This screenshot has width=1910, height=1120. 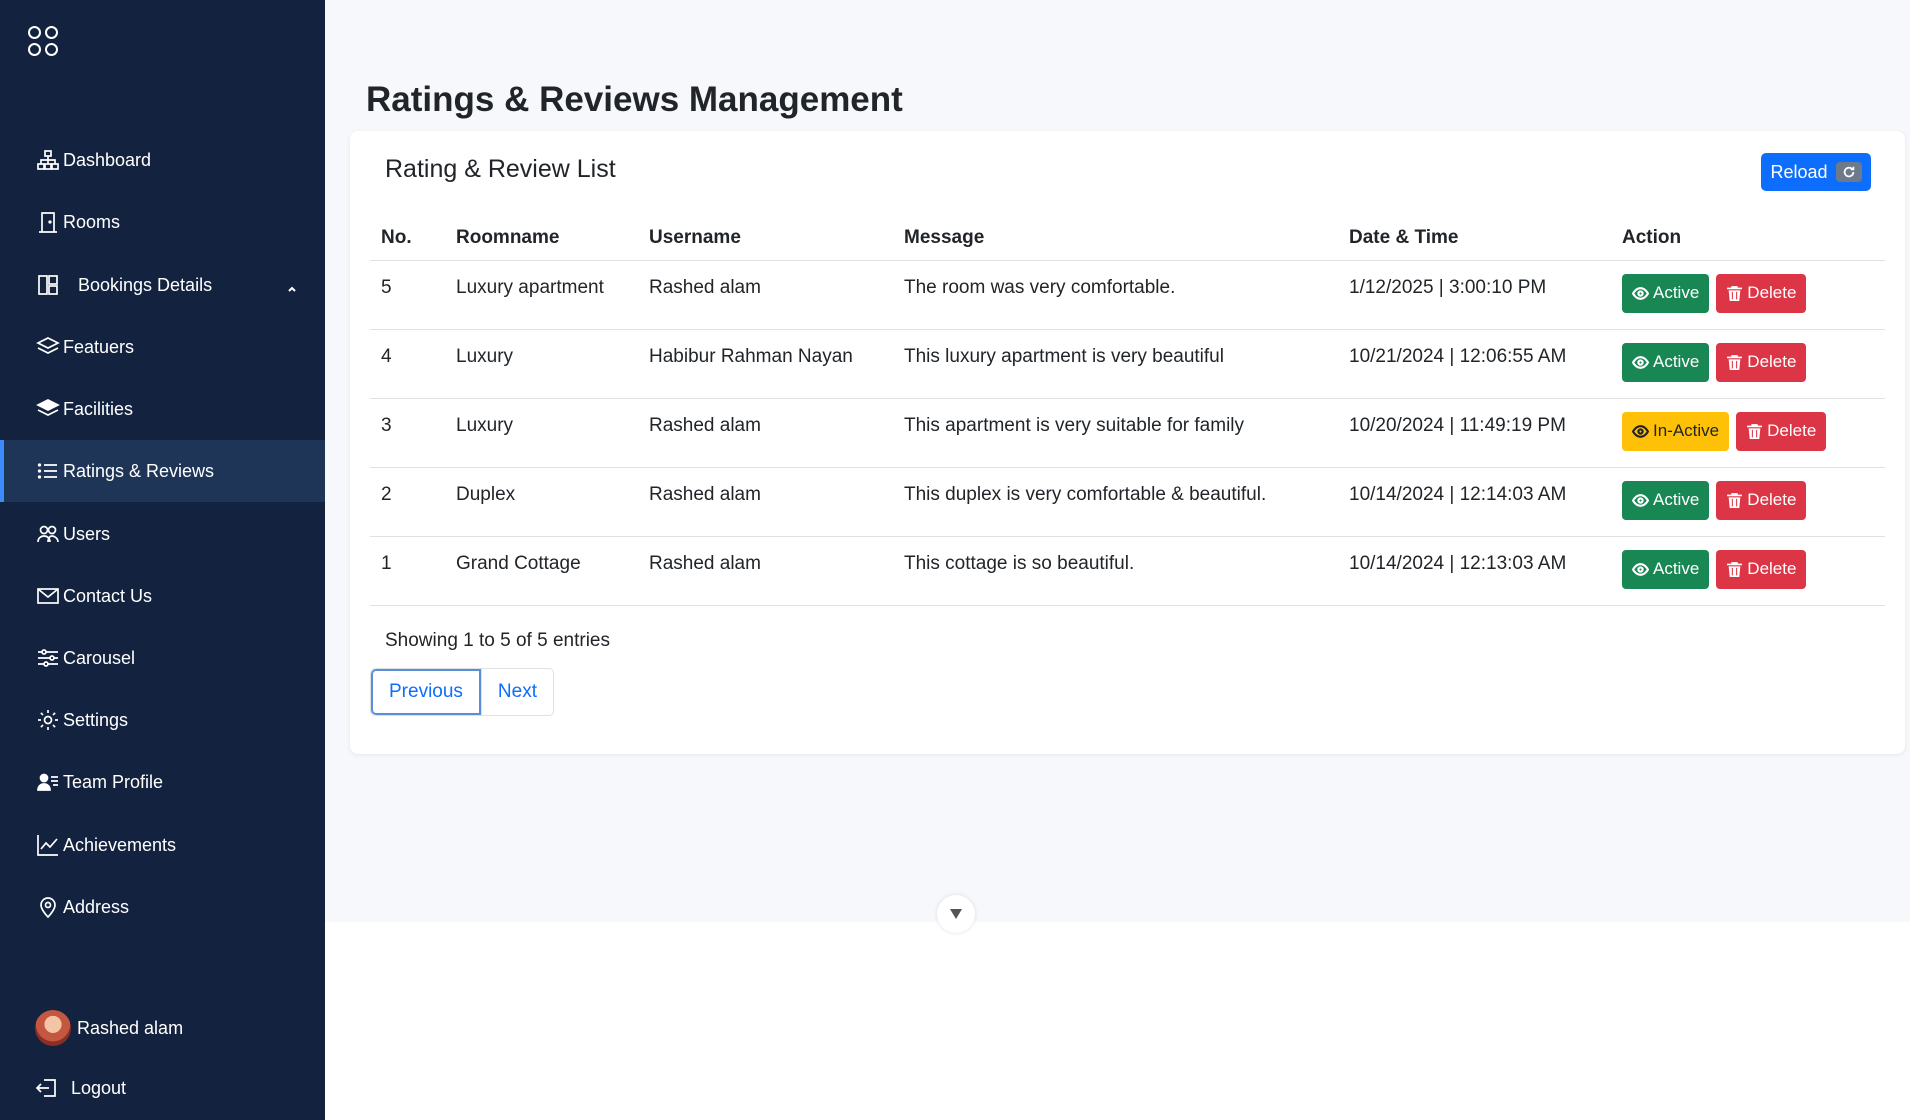 What do you see at coordinates (48, 596) in the screenshot?
I see `envelope-icon` at bounding box center [48, 596].